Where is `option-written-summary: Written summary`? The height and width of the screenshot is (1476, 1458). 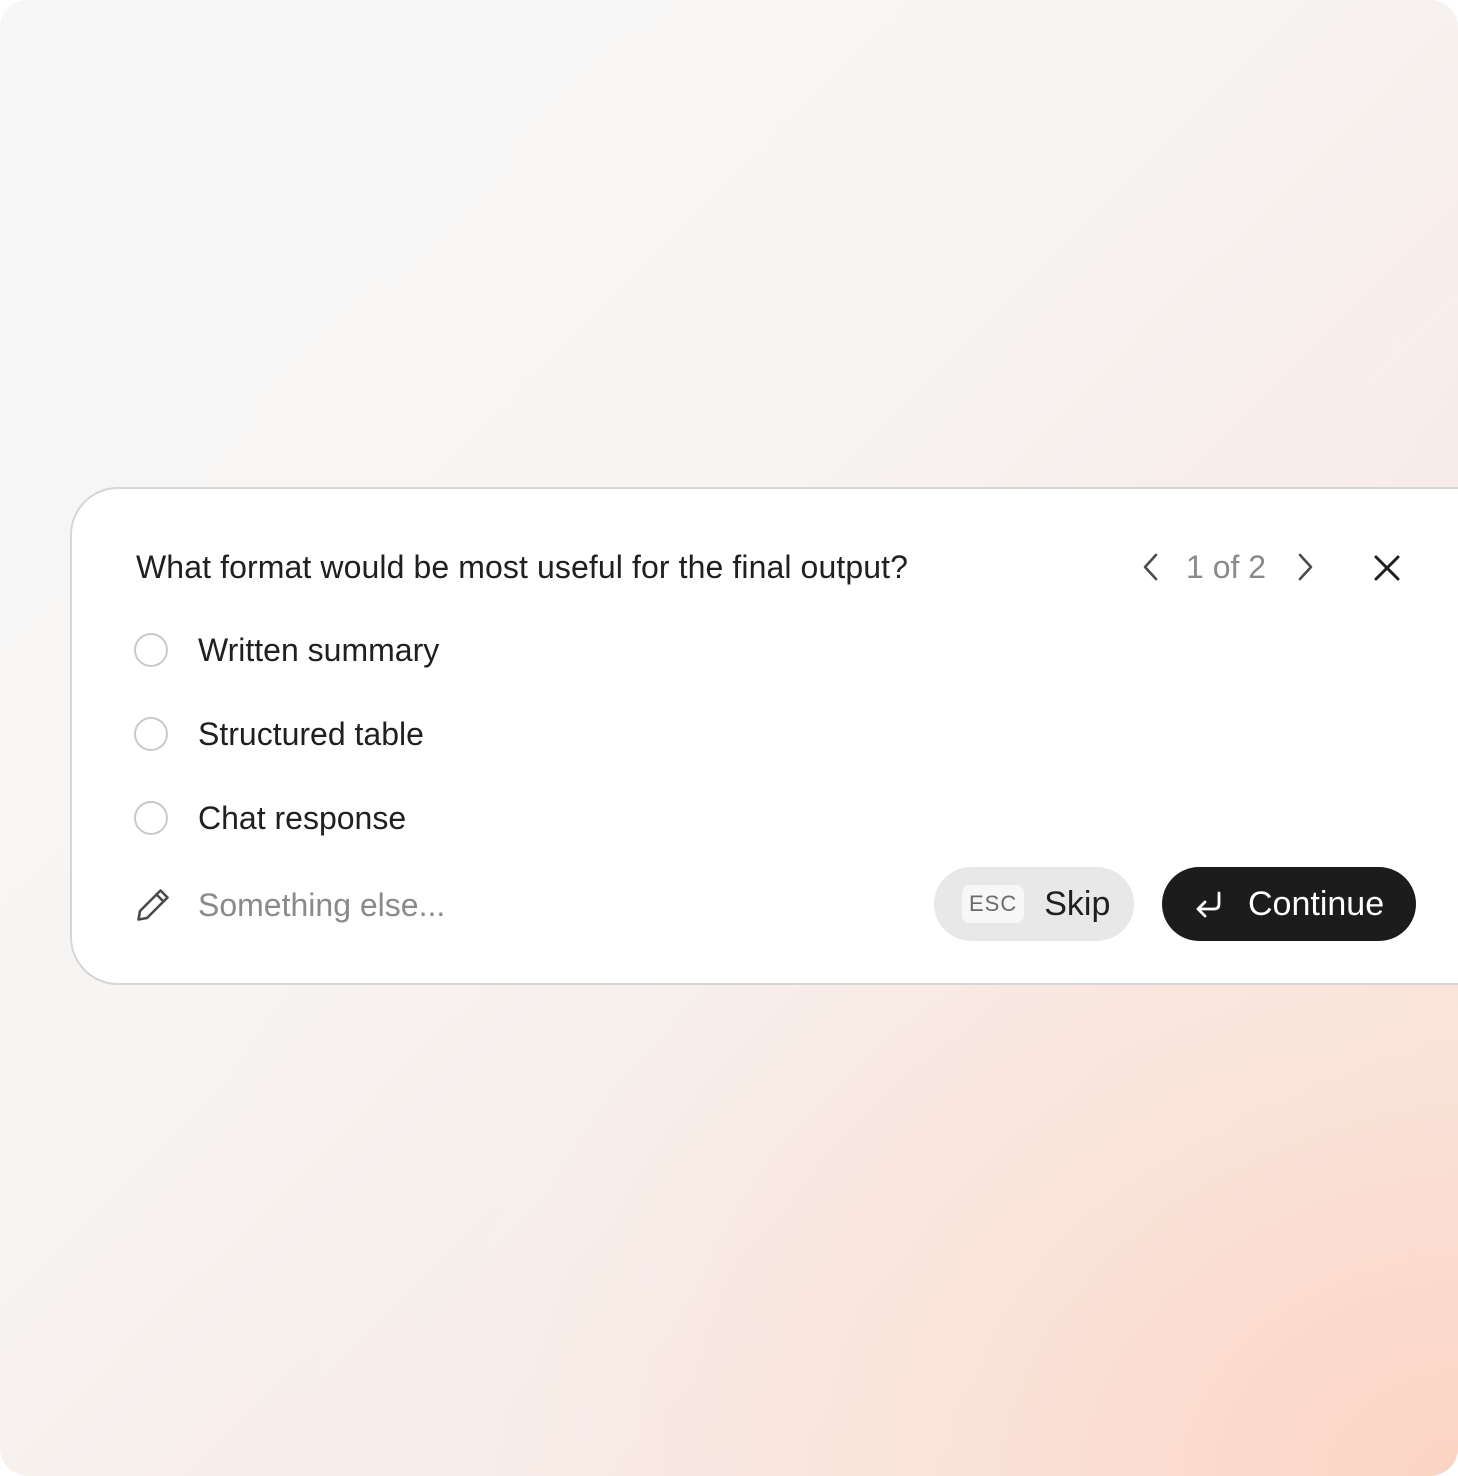 option-written-summary: Written summary is located at coordinates (286, 650).